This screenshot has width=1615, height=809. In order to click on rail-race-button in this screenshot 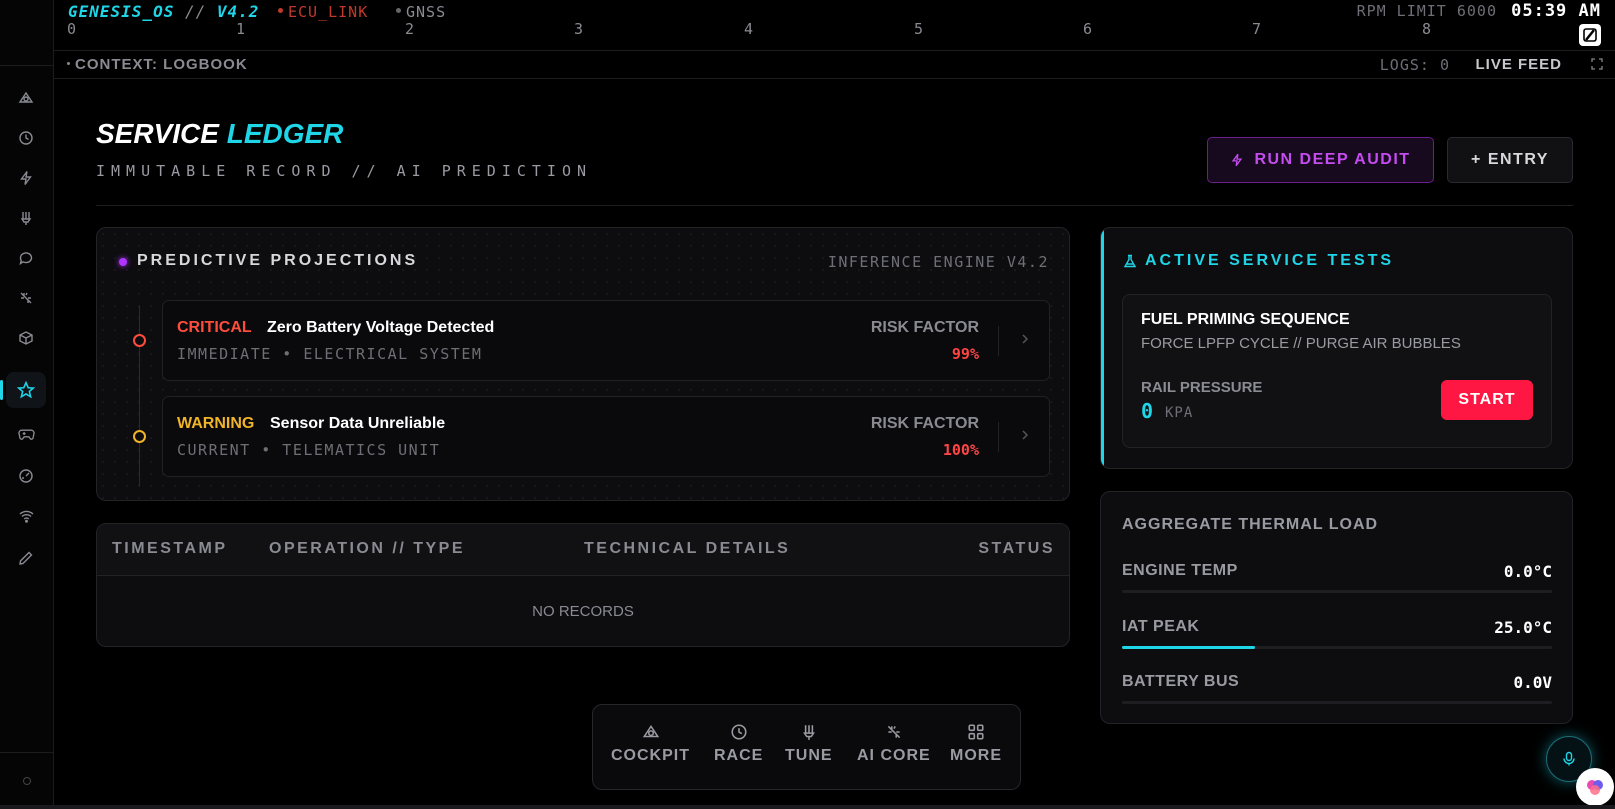, I will do `click(26, 138)`.